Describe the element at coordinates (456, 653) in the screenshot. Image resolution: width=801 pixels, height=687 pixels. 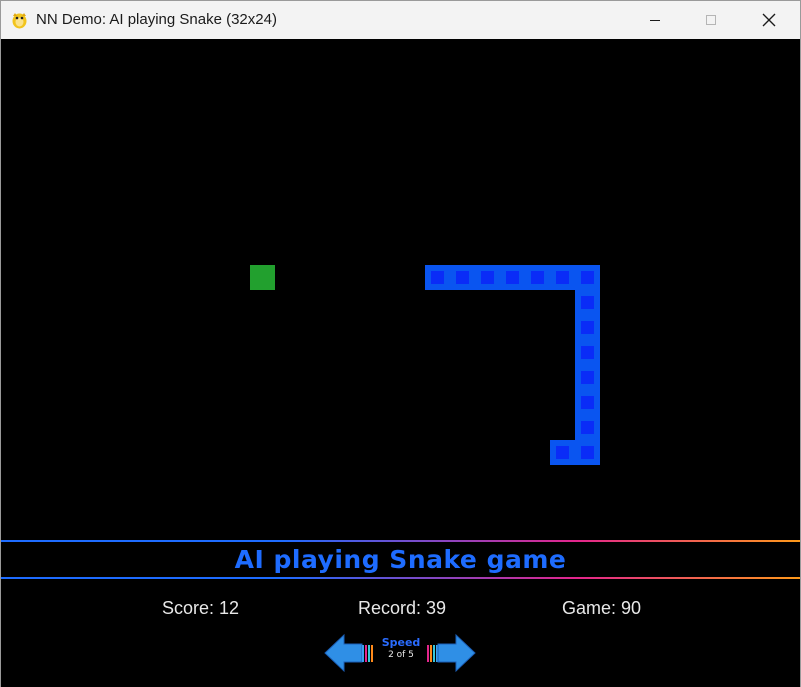
I see `arrow-right-icon` at that location.